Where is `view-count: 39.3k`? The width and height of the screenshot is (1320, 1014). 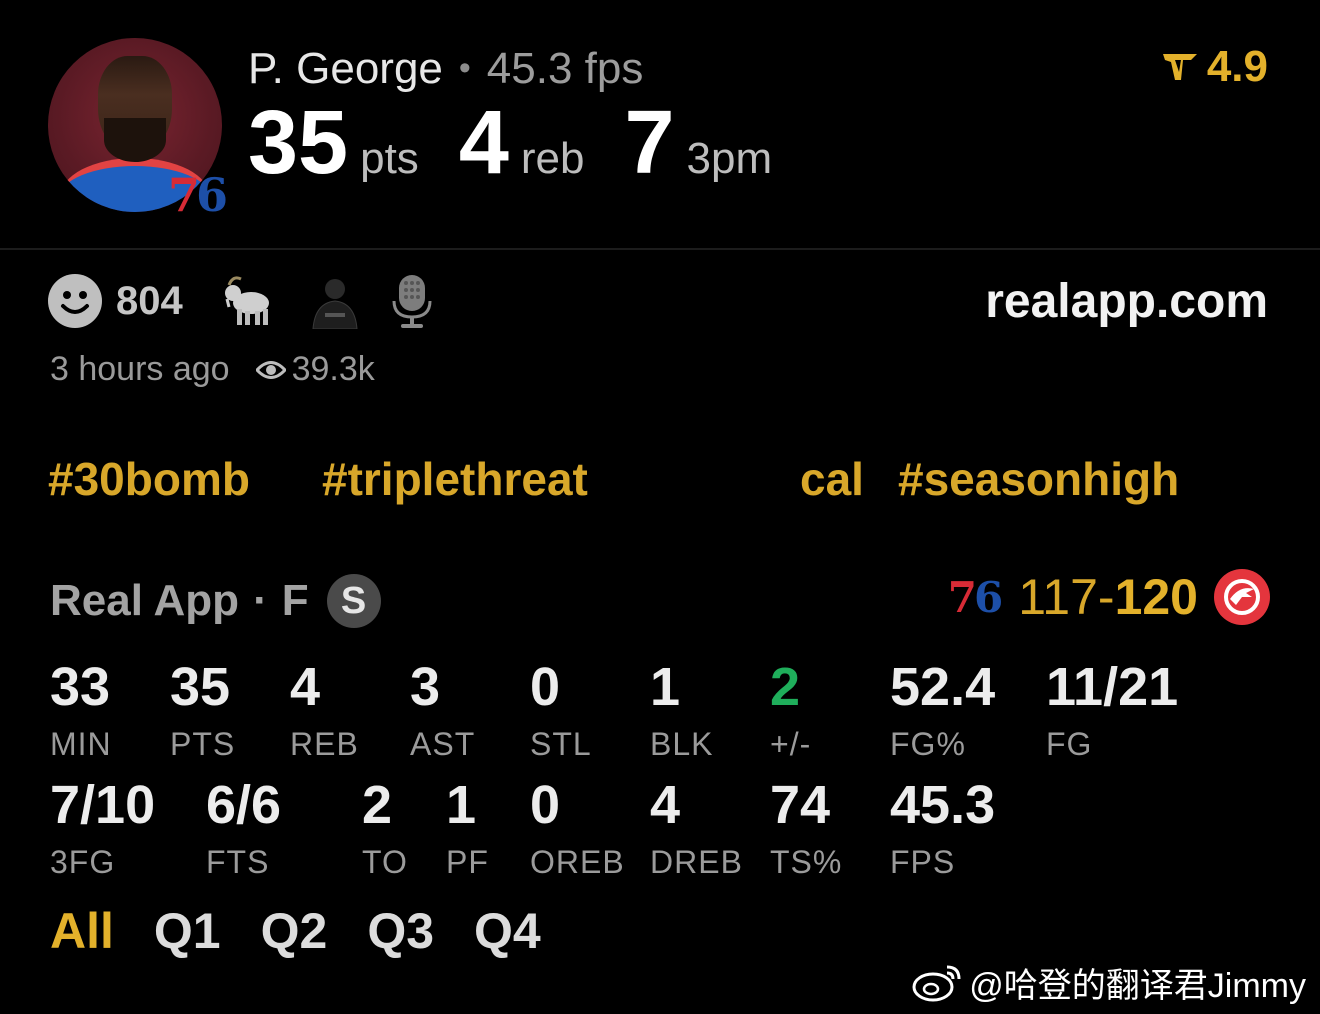 view-count: 39.3k is located at coordinates (333, 369).